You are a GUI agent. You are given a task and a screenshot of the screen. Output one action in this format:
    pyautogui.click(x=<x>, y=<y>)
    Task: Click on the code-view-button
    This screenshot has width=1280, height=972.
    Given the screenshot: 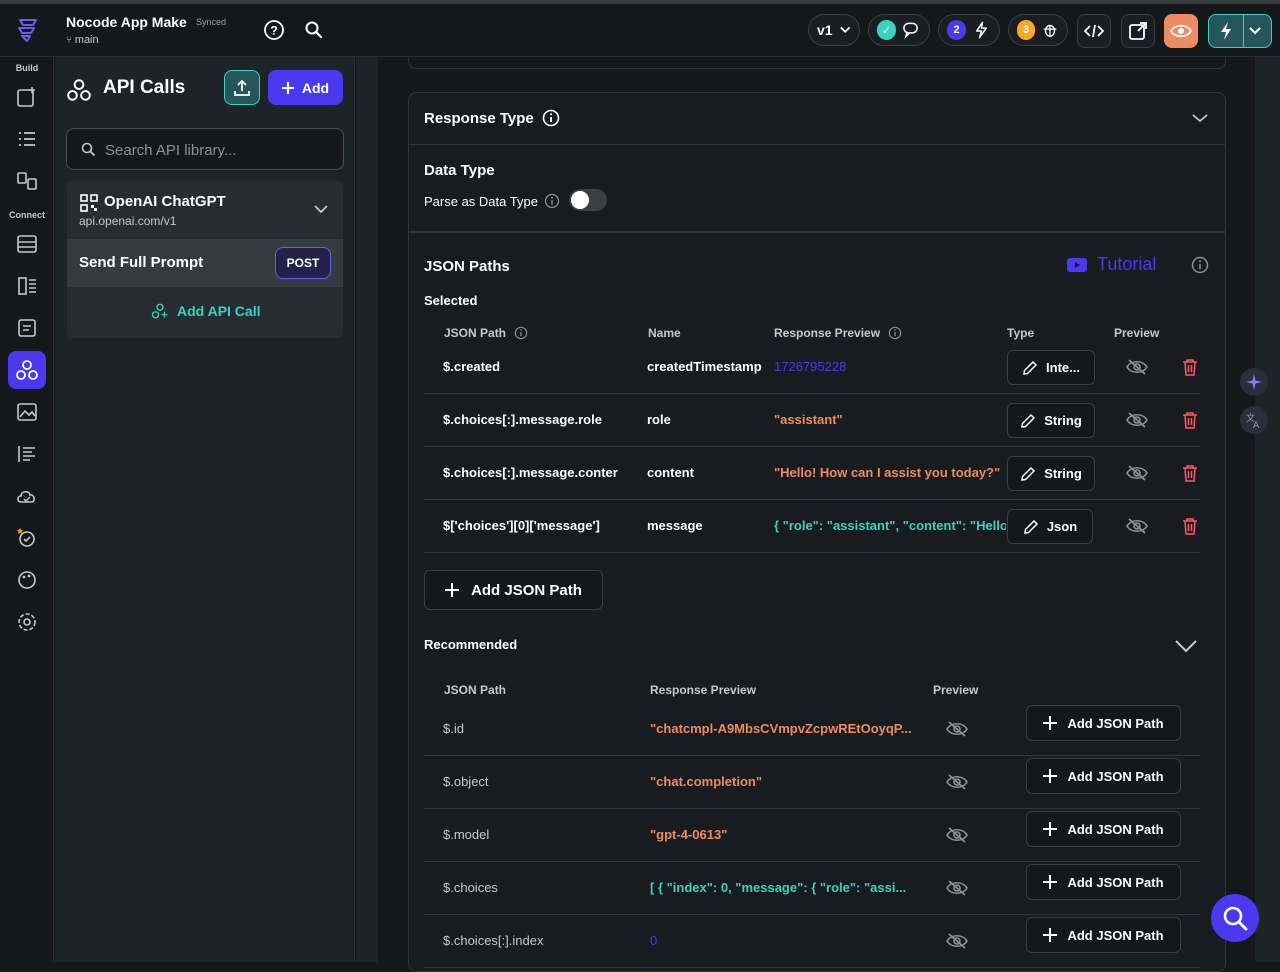 What is the action you would take?
    pyautogui.click(x=1094, y=31)
    